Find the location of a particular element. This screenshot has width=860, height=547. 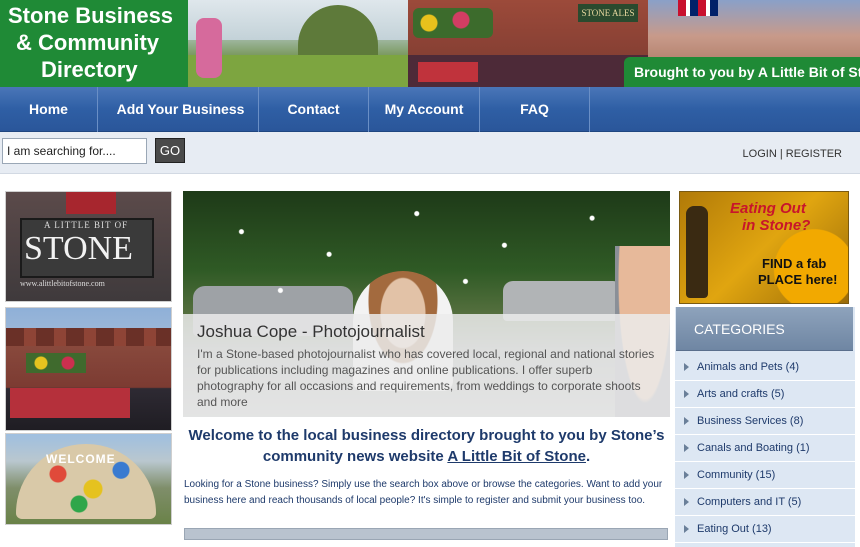

nav-my-account: My Account is located at coordinates (424, 109).